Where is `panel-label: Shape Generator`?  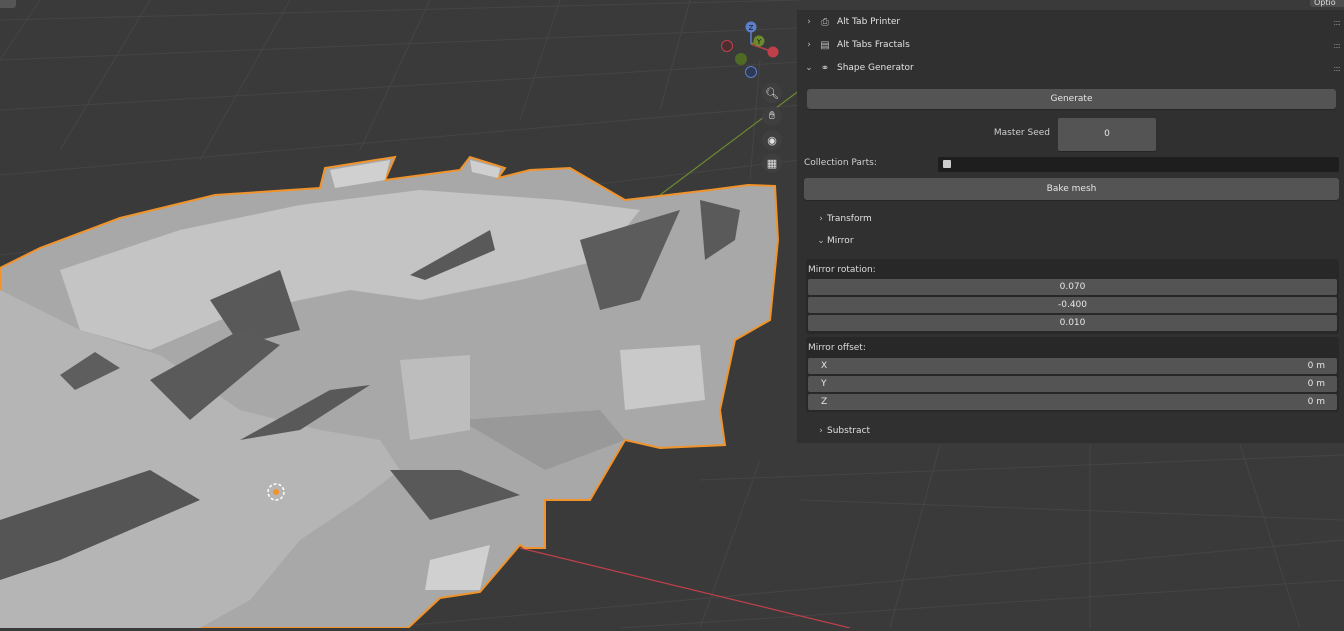 panel-label: Shape Generator is located at coordinates (875, 68).